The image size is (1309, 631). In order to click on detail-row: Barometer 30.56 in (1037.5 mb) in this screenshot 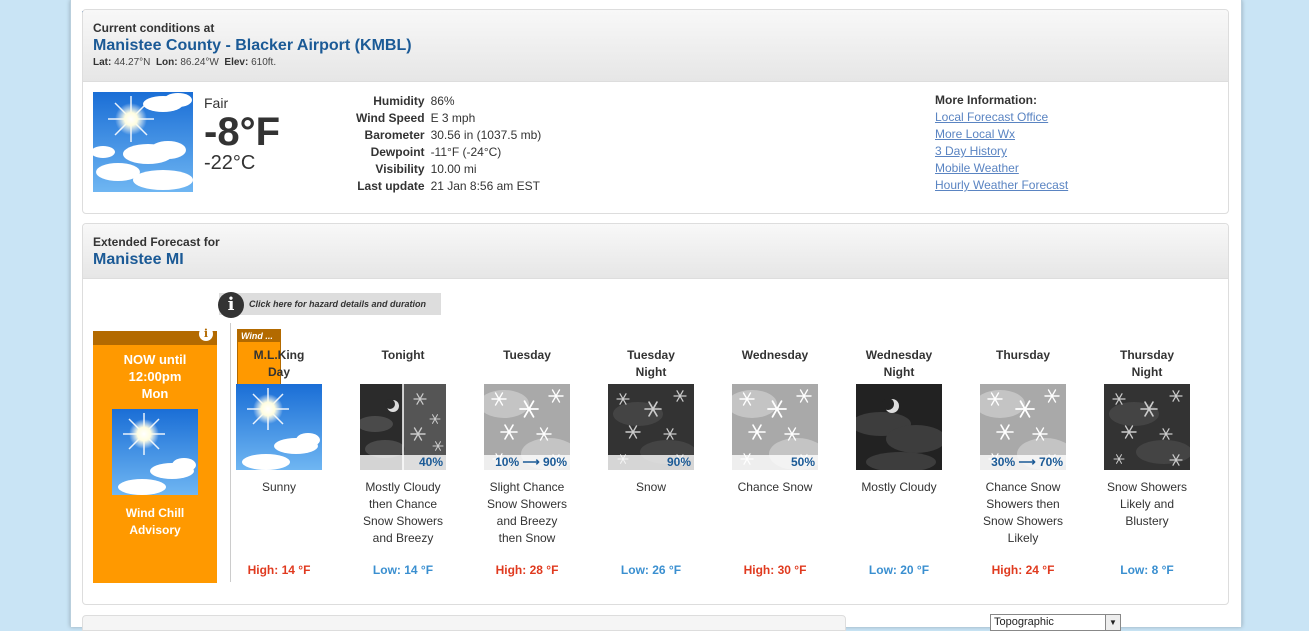, I will do `click(448, 134)`.